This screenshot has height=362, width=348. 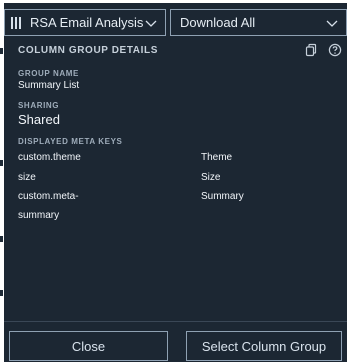 I want to click on select-column-group-button: Select Column Group, so click(x=264, y=346).